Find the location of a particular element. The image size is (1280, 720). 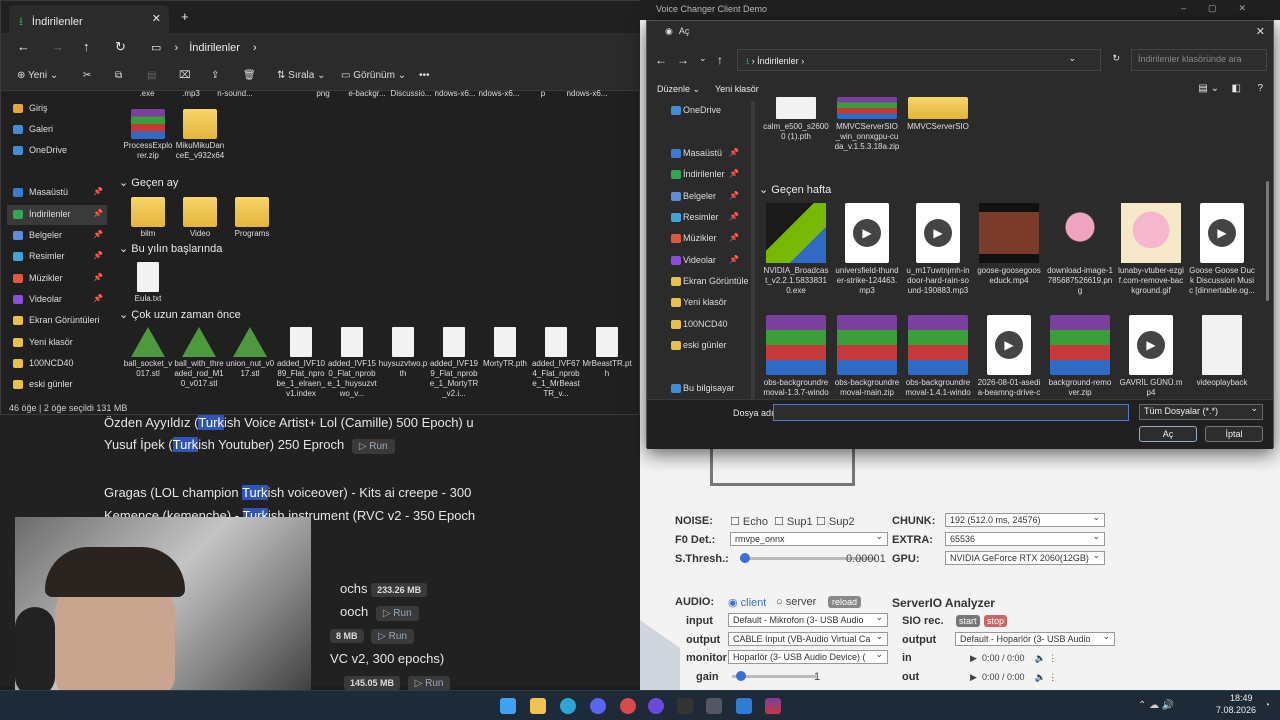

cancel-button: İptal is located at coordinates (1234, 434).